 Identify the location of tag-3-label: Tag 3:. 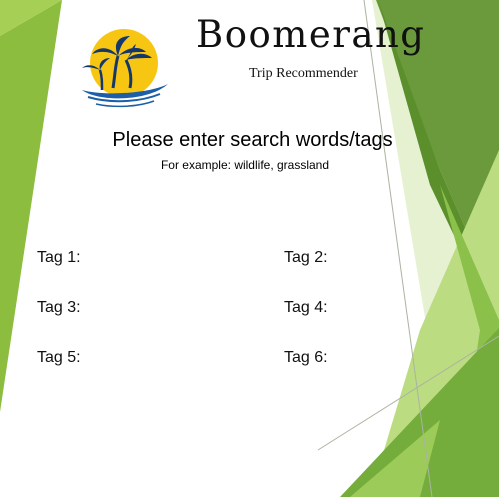
(59, 307).